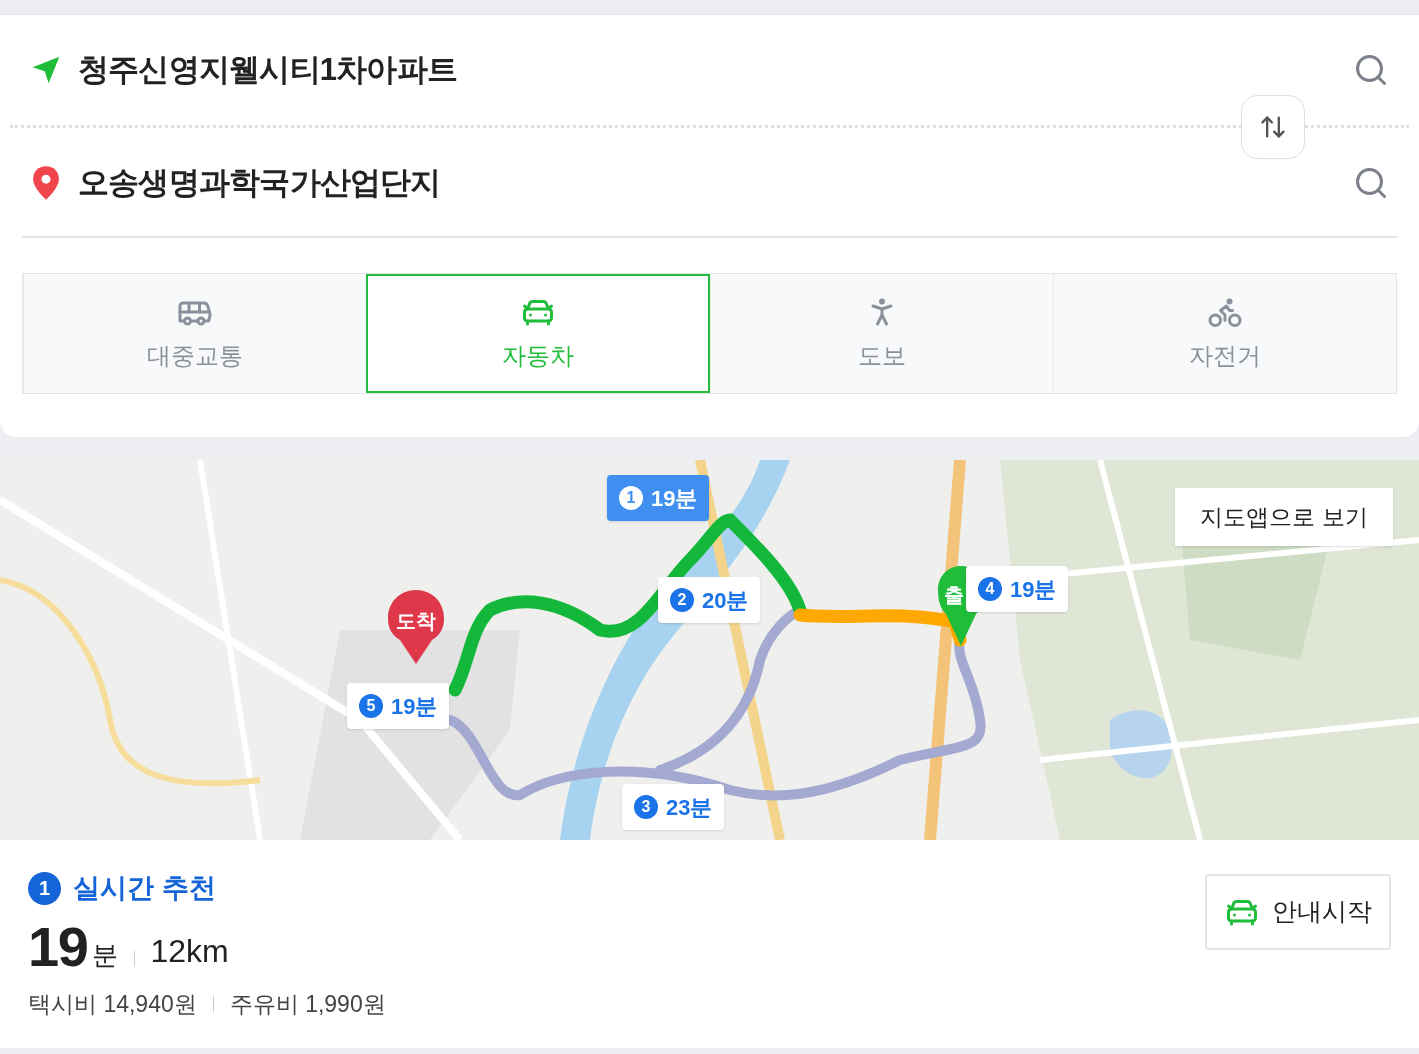 This screenshot has height=1054, width=1419. Describe the element at coordinates (725, 600) in the screenshot. I see `route-time: 20분` at that location.